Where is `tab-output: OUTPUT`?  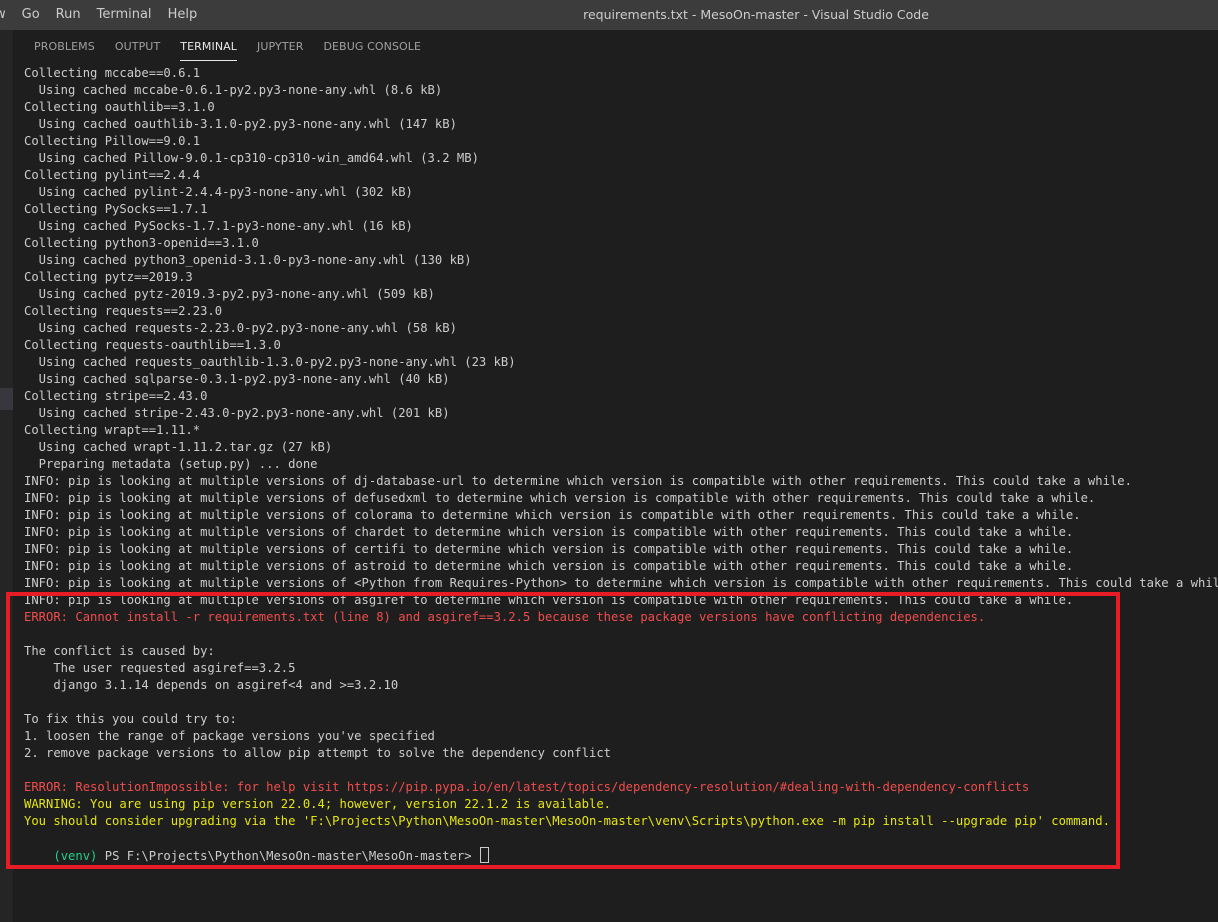
tab-output: OUTPUT is located at coordinates (137, 47).